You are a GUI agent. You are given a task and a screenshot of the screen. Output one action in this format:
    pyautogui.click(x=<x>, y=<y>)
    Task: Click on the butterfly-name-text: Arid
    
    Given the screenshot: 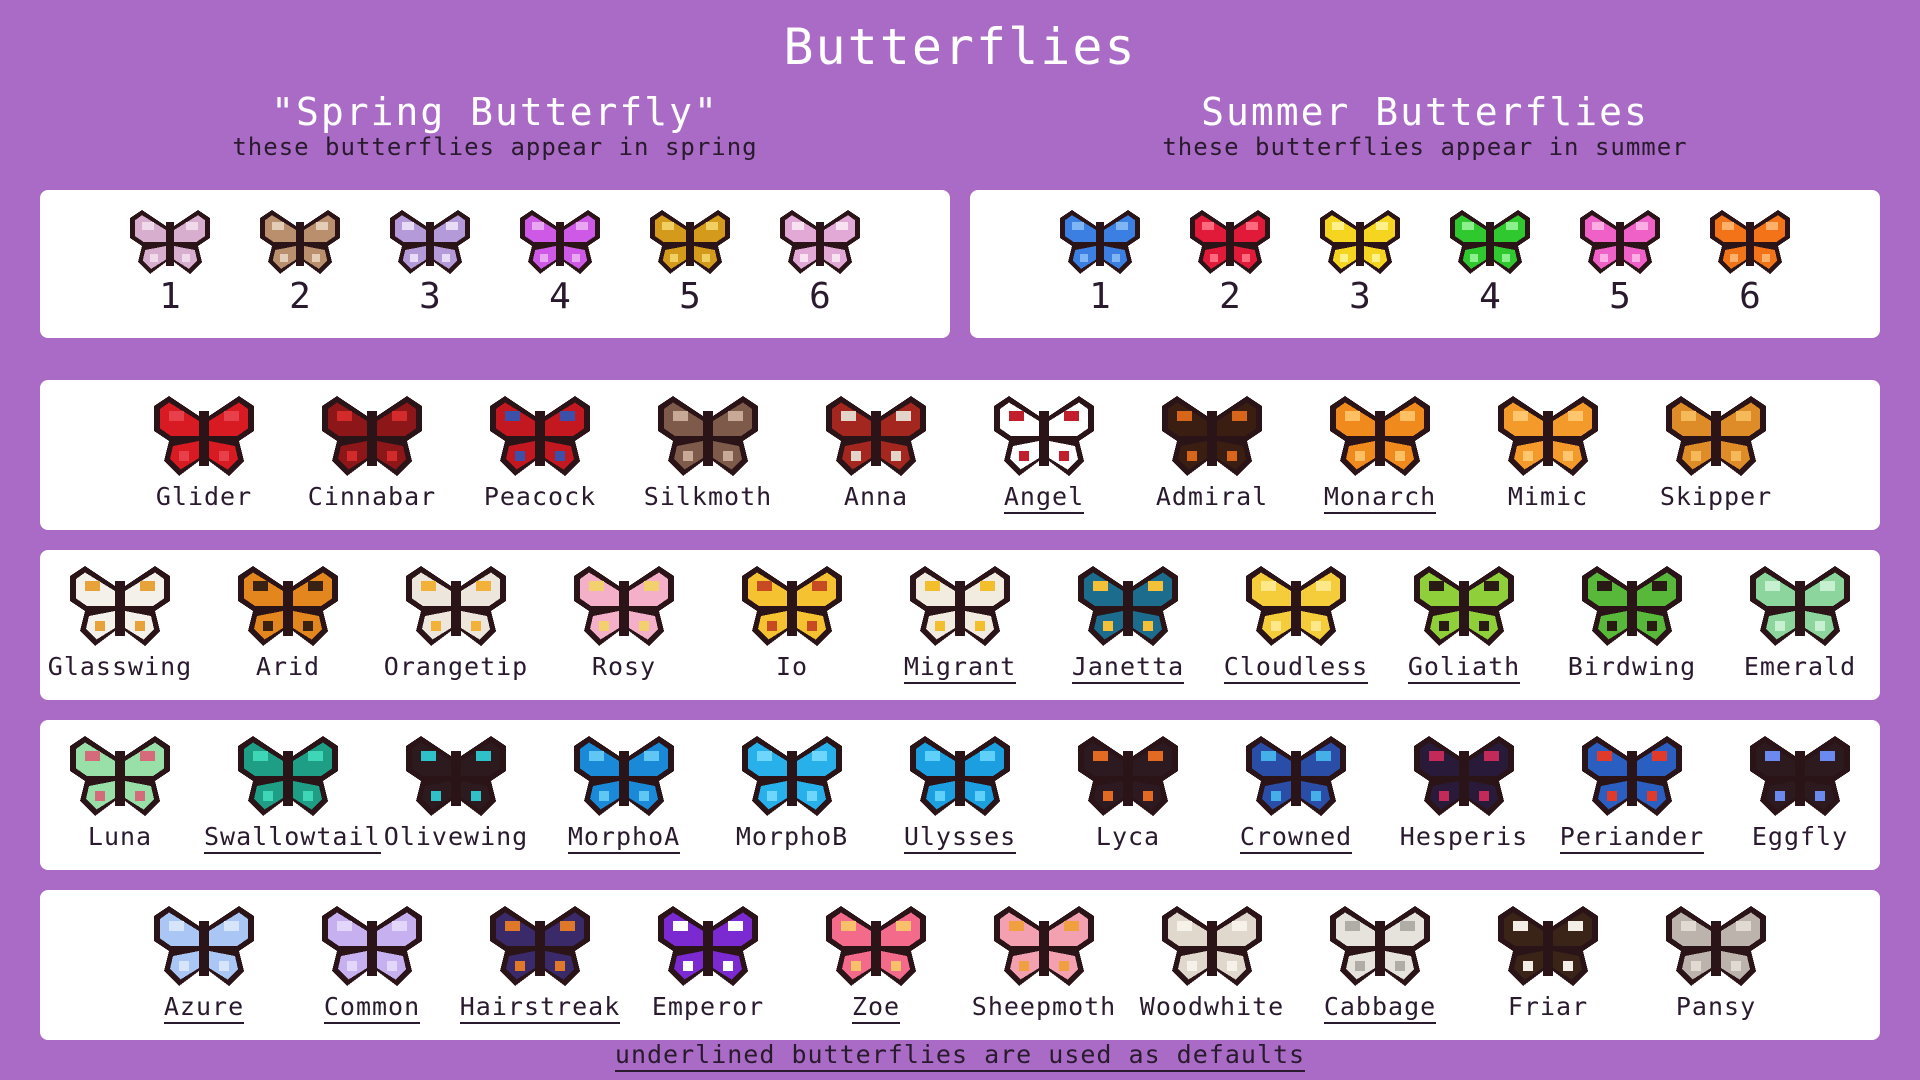 What is the action you would take?
    pyautogui.click(x=288, y=666)
    